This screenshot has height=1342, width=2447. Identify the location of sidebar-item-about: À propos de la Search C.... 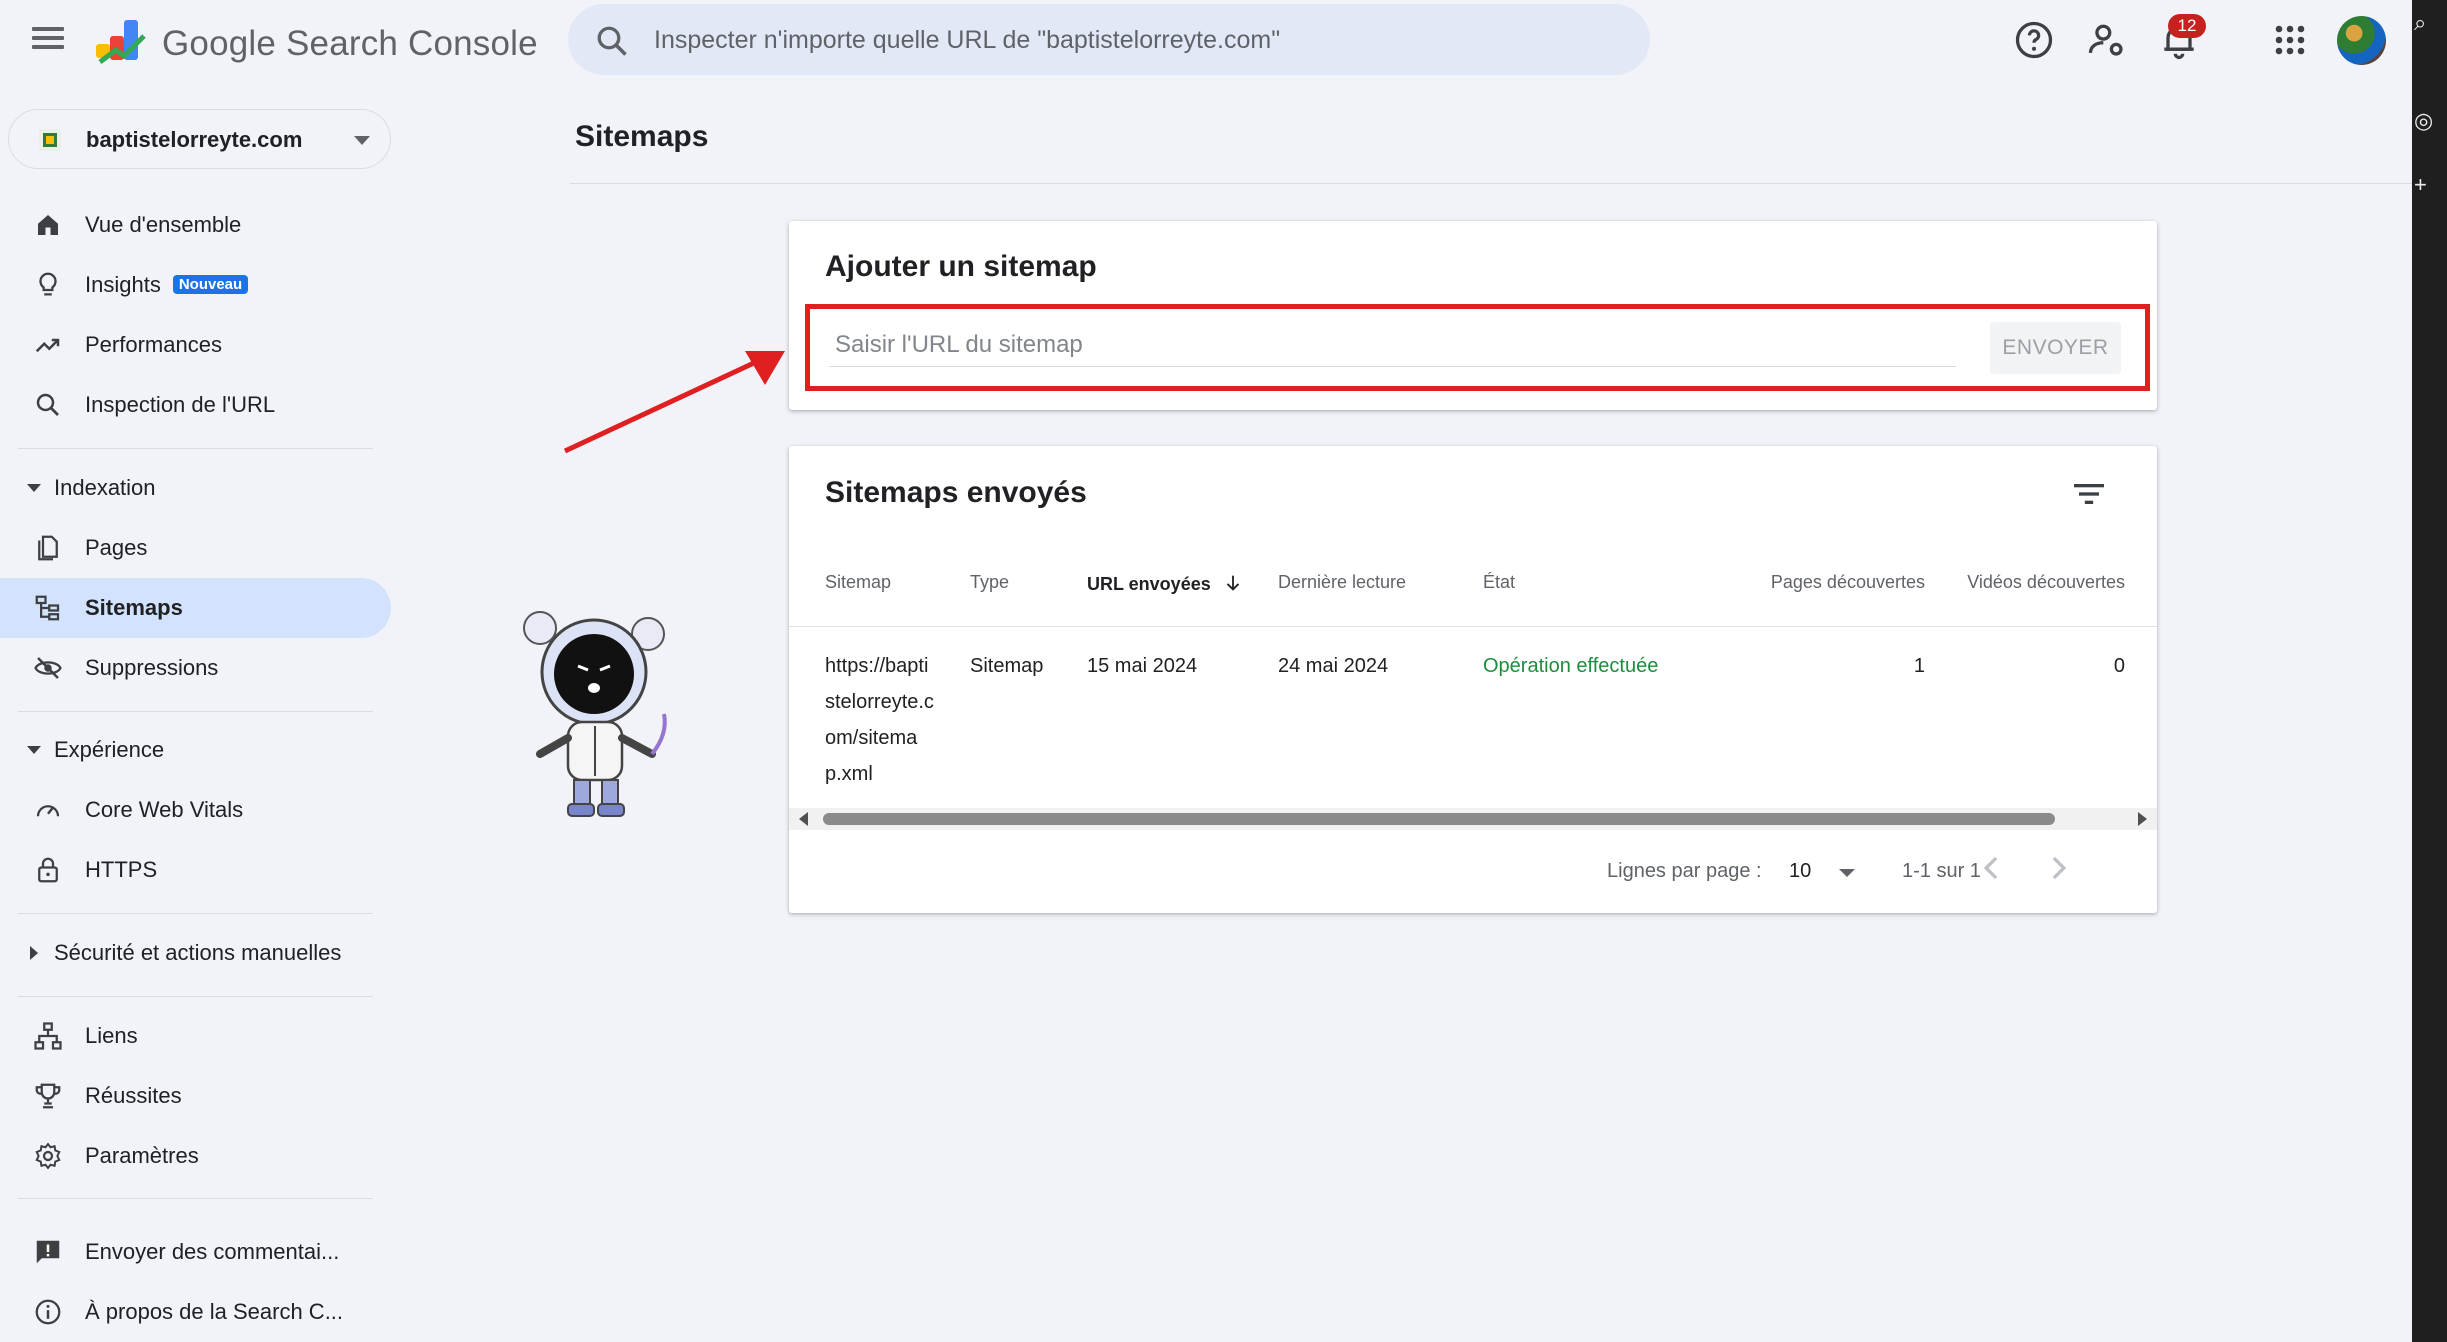
(195, 1312).